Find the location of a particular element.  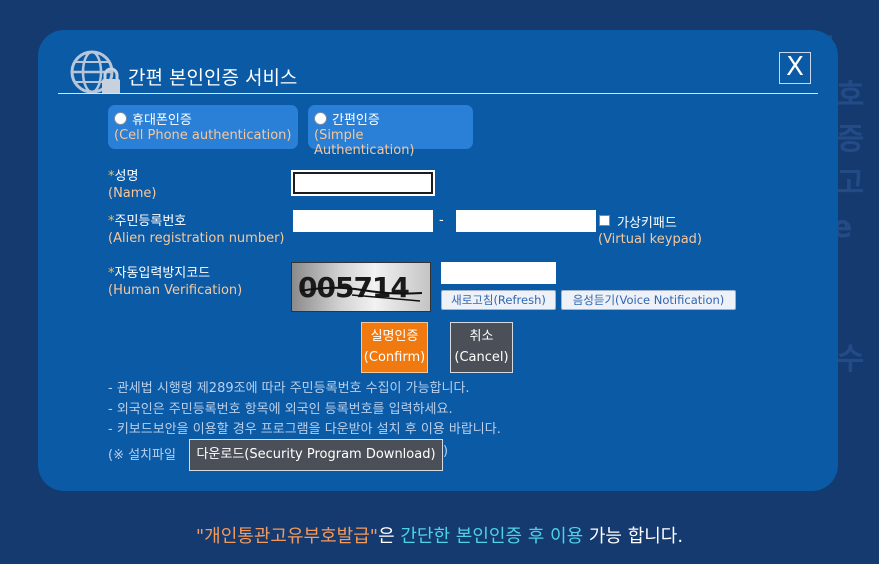

refresh-button: 새로고침(Refresh) is located at coordinates (498, 300).